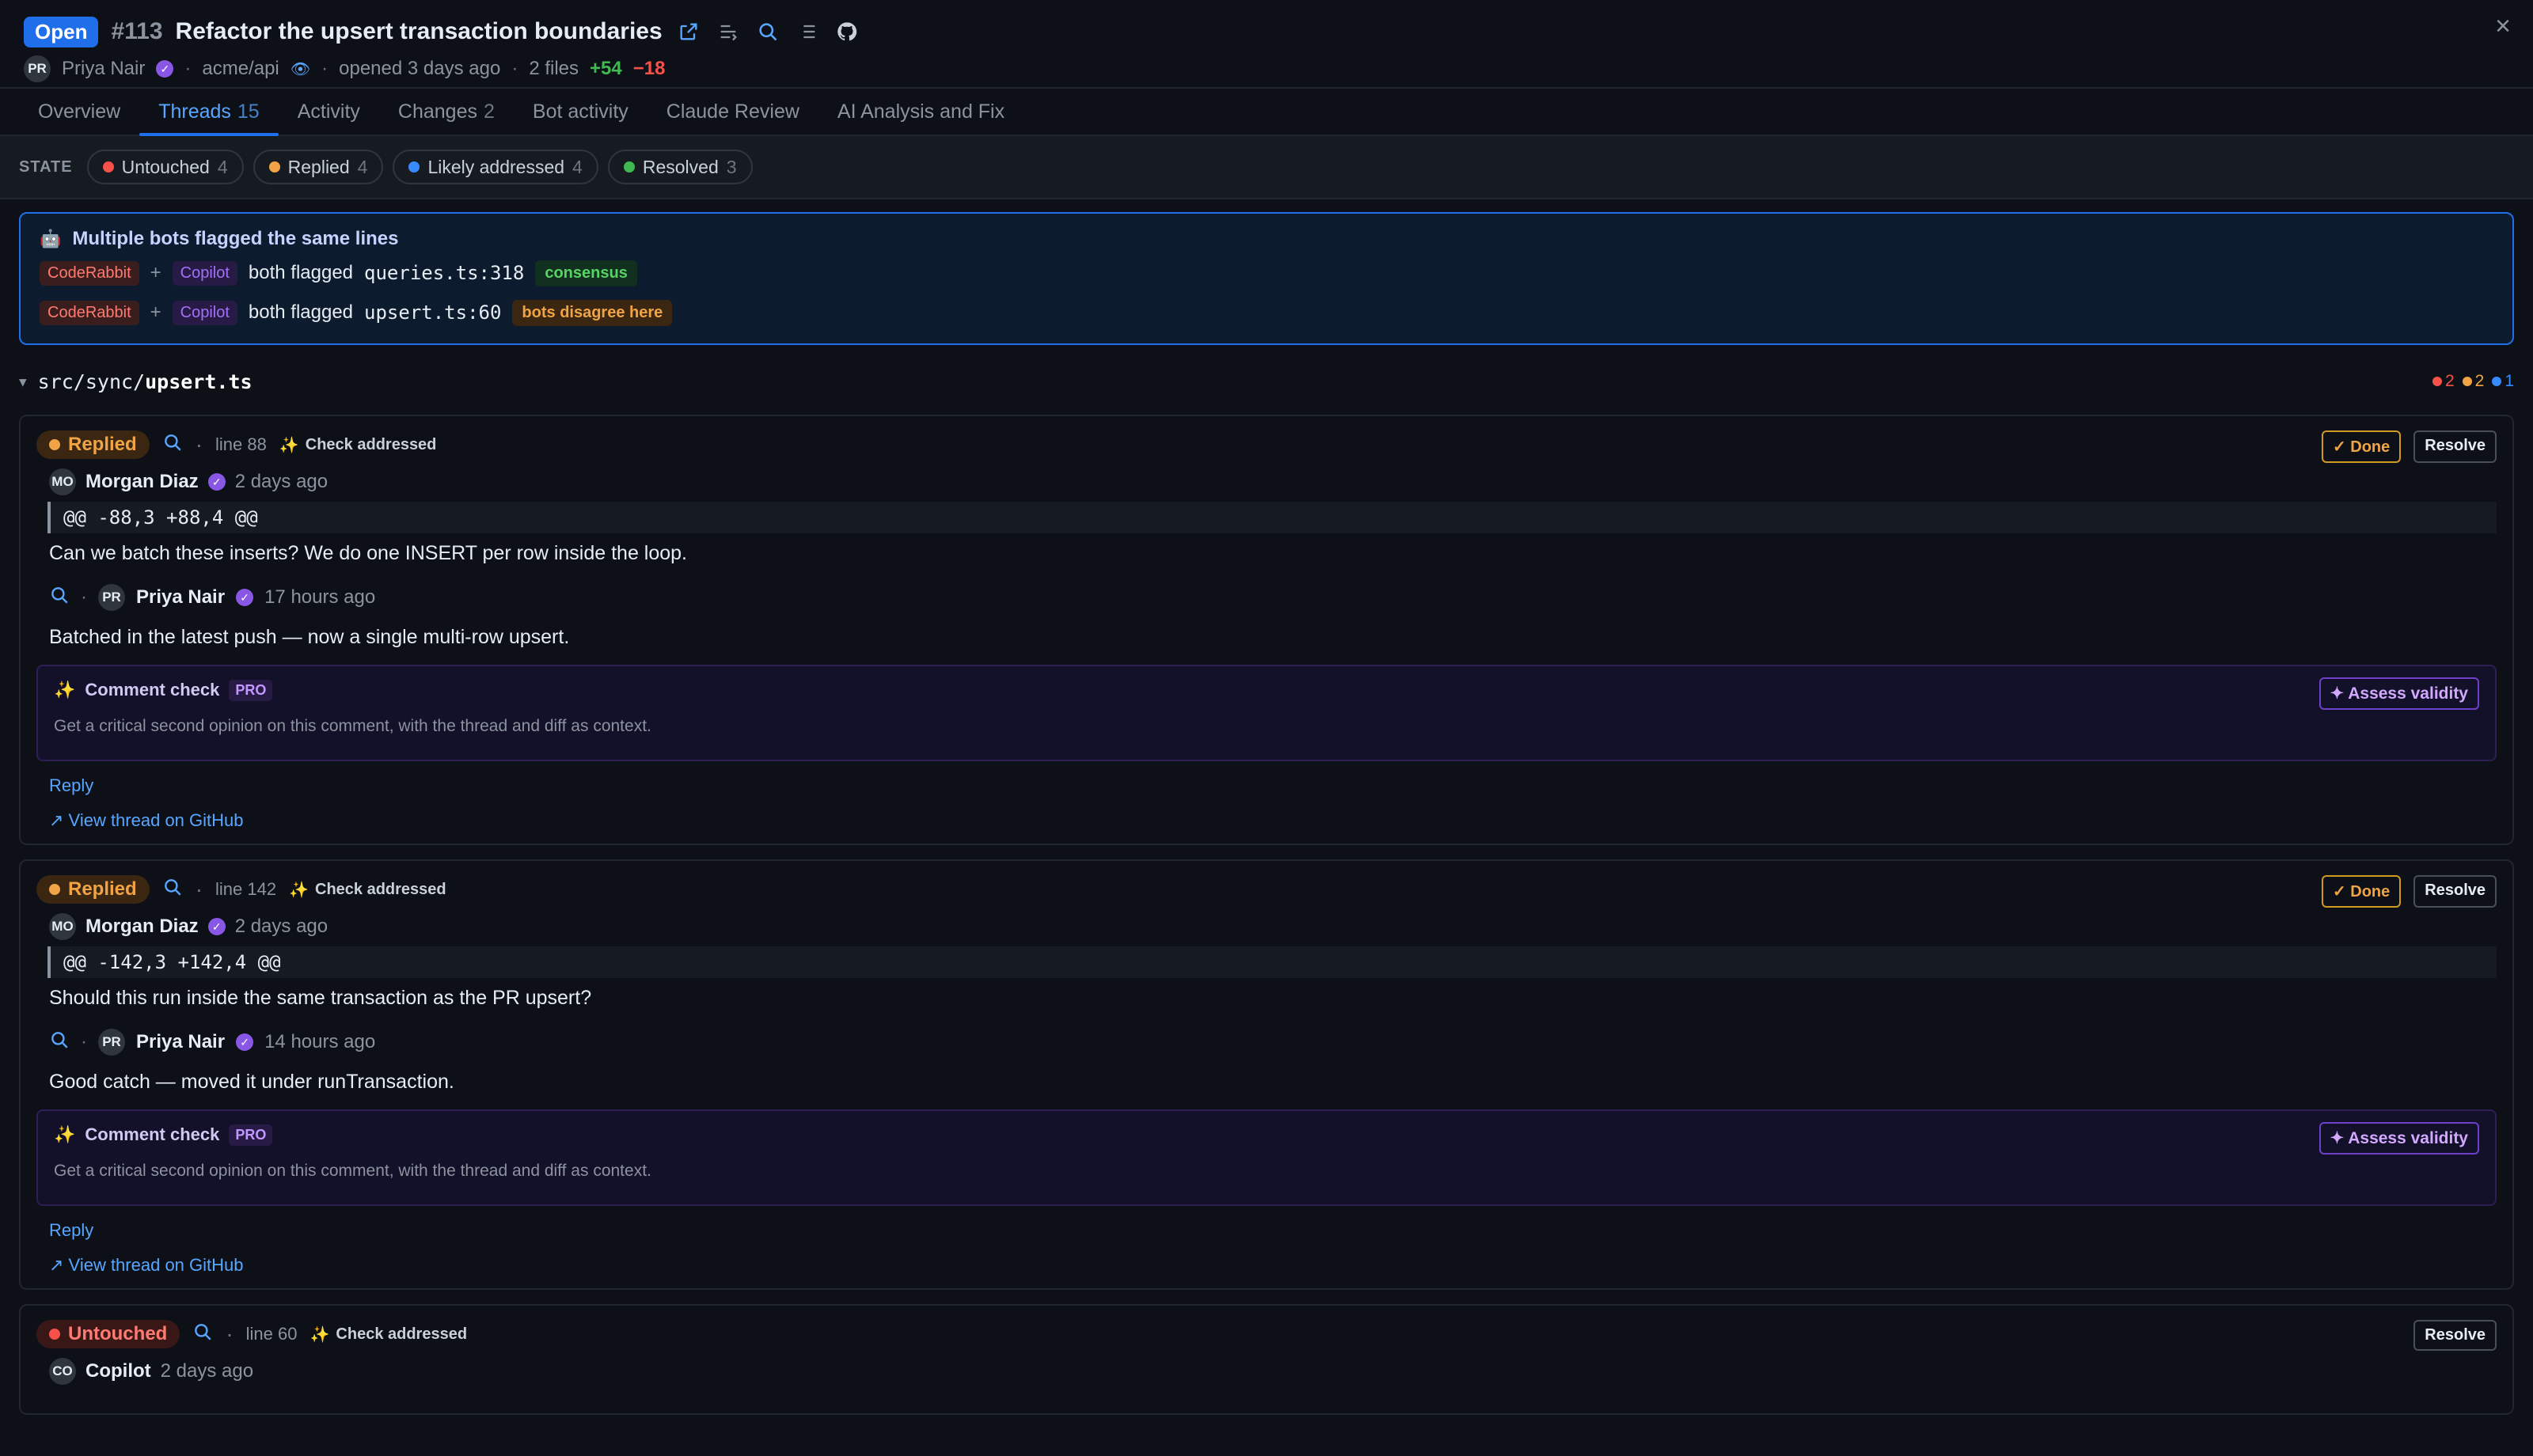 This screenshot has height=1456, width=2533. What do you see at coordinates (79, 112) in the screenshot?
I see `tab-overview: Overview` at bounding box center [79, 112].